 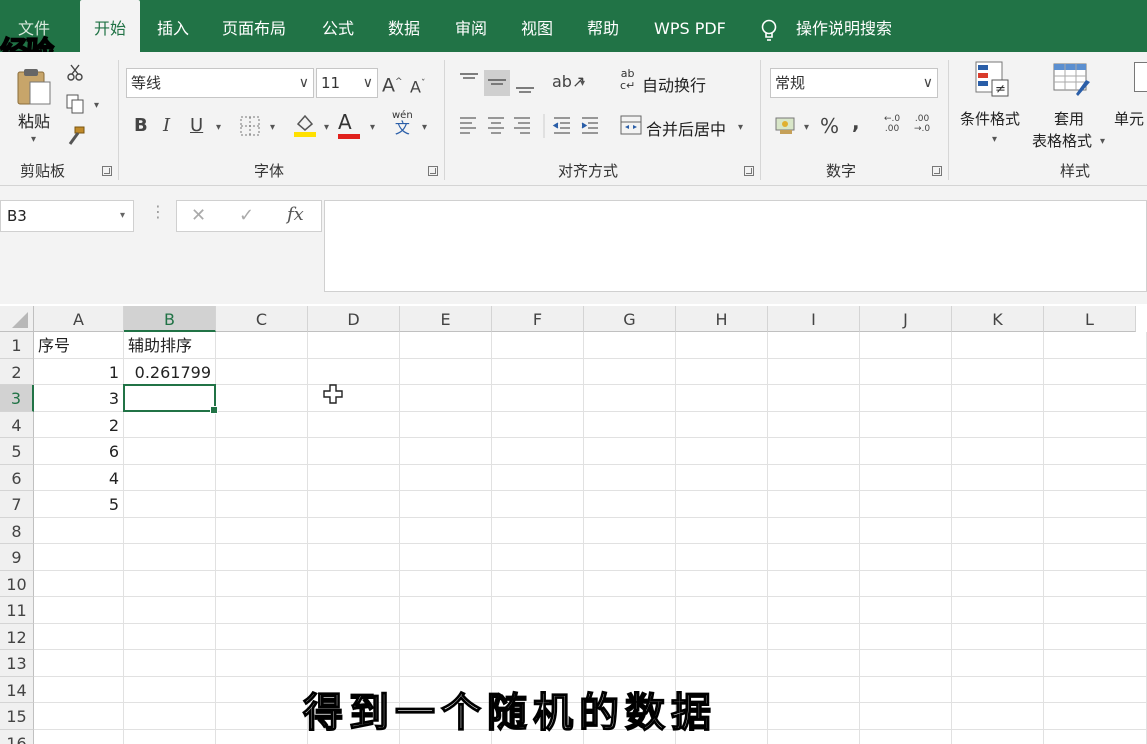 What do you see at coordinates (538, 663) in the screenshot?
I see `cell-f13` at bounding box center [538, 663].